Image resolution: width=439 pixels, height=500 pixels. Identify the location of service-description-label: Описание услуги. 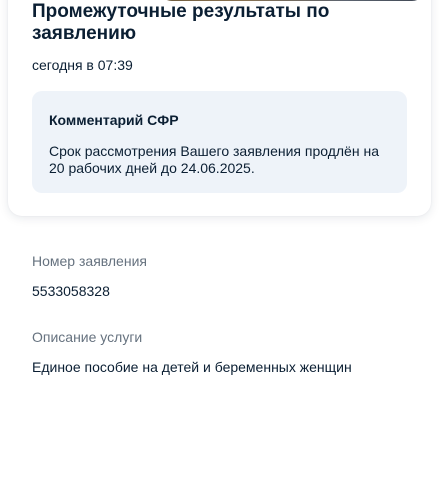
(87, 337).